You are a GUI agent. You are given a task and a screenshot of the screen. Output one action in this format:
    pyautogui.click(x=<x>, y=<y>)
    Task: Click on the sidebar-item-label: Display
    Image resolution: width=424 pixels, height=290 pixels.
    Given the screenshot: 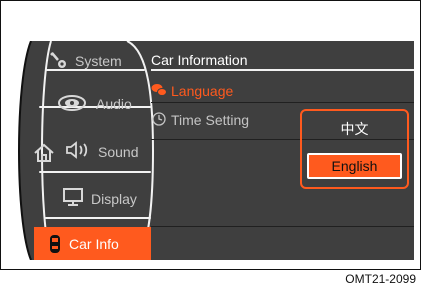 What is the action you would take?
    pyautogui.click(x=114, y=199)
    